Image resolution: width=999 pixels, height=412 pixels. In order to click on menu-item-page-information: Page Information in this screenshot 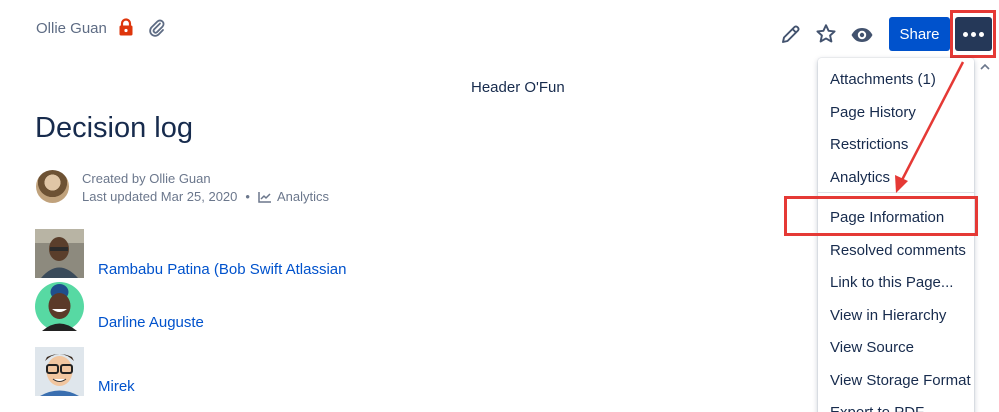, I will do `click(887, 217)`.